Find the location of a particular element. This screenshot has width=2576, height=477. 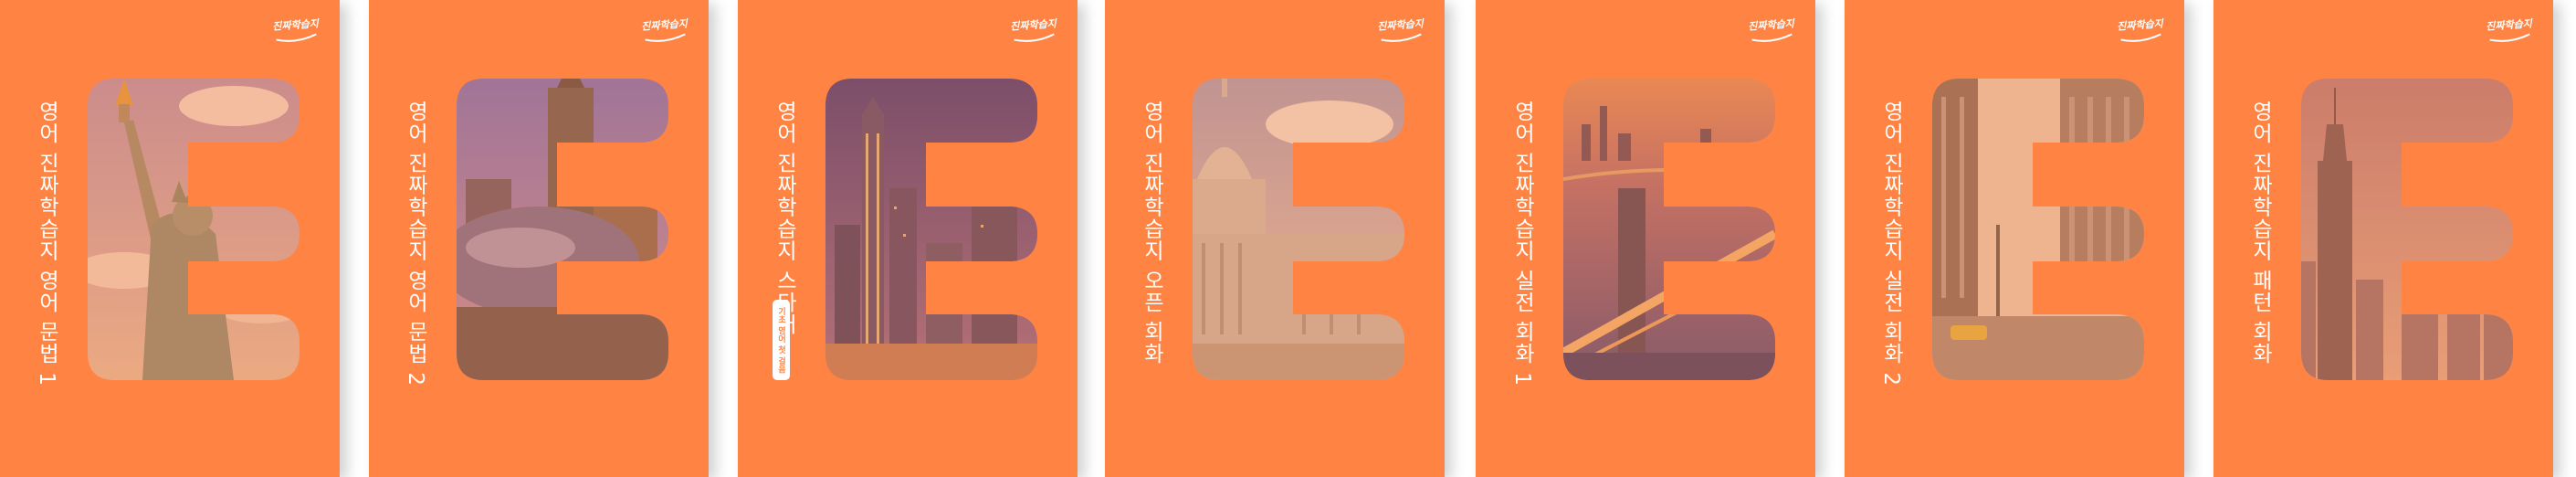

book-cover-3: 진짜학습지 영어 진짜학습지 스타터 기초 영어 첫 걸음 is located at coordinates (908, 238).